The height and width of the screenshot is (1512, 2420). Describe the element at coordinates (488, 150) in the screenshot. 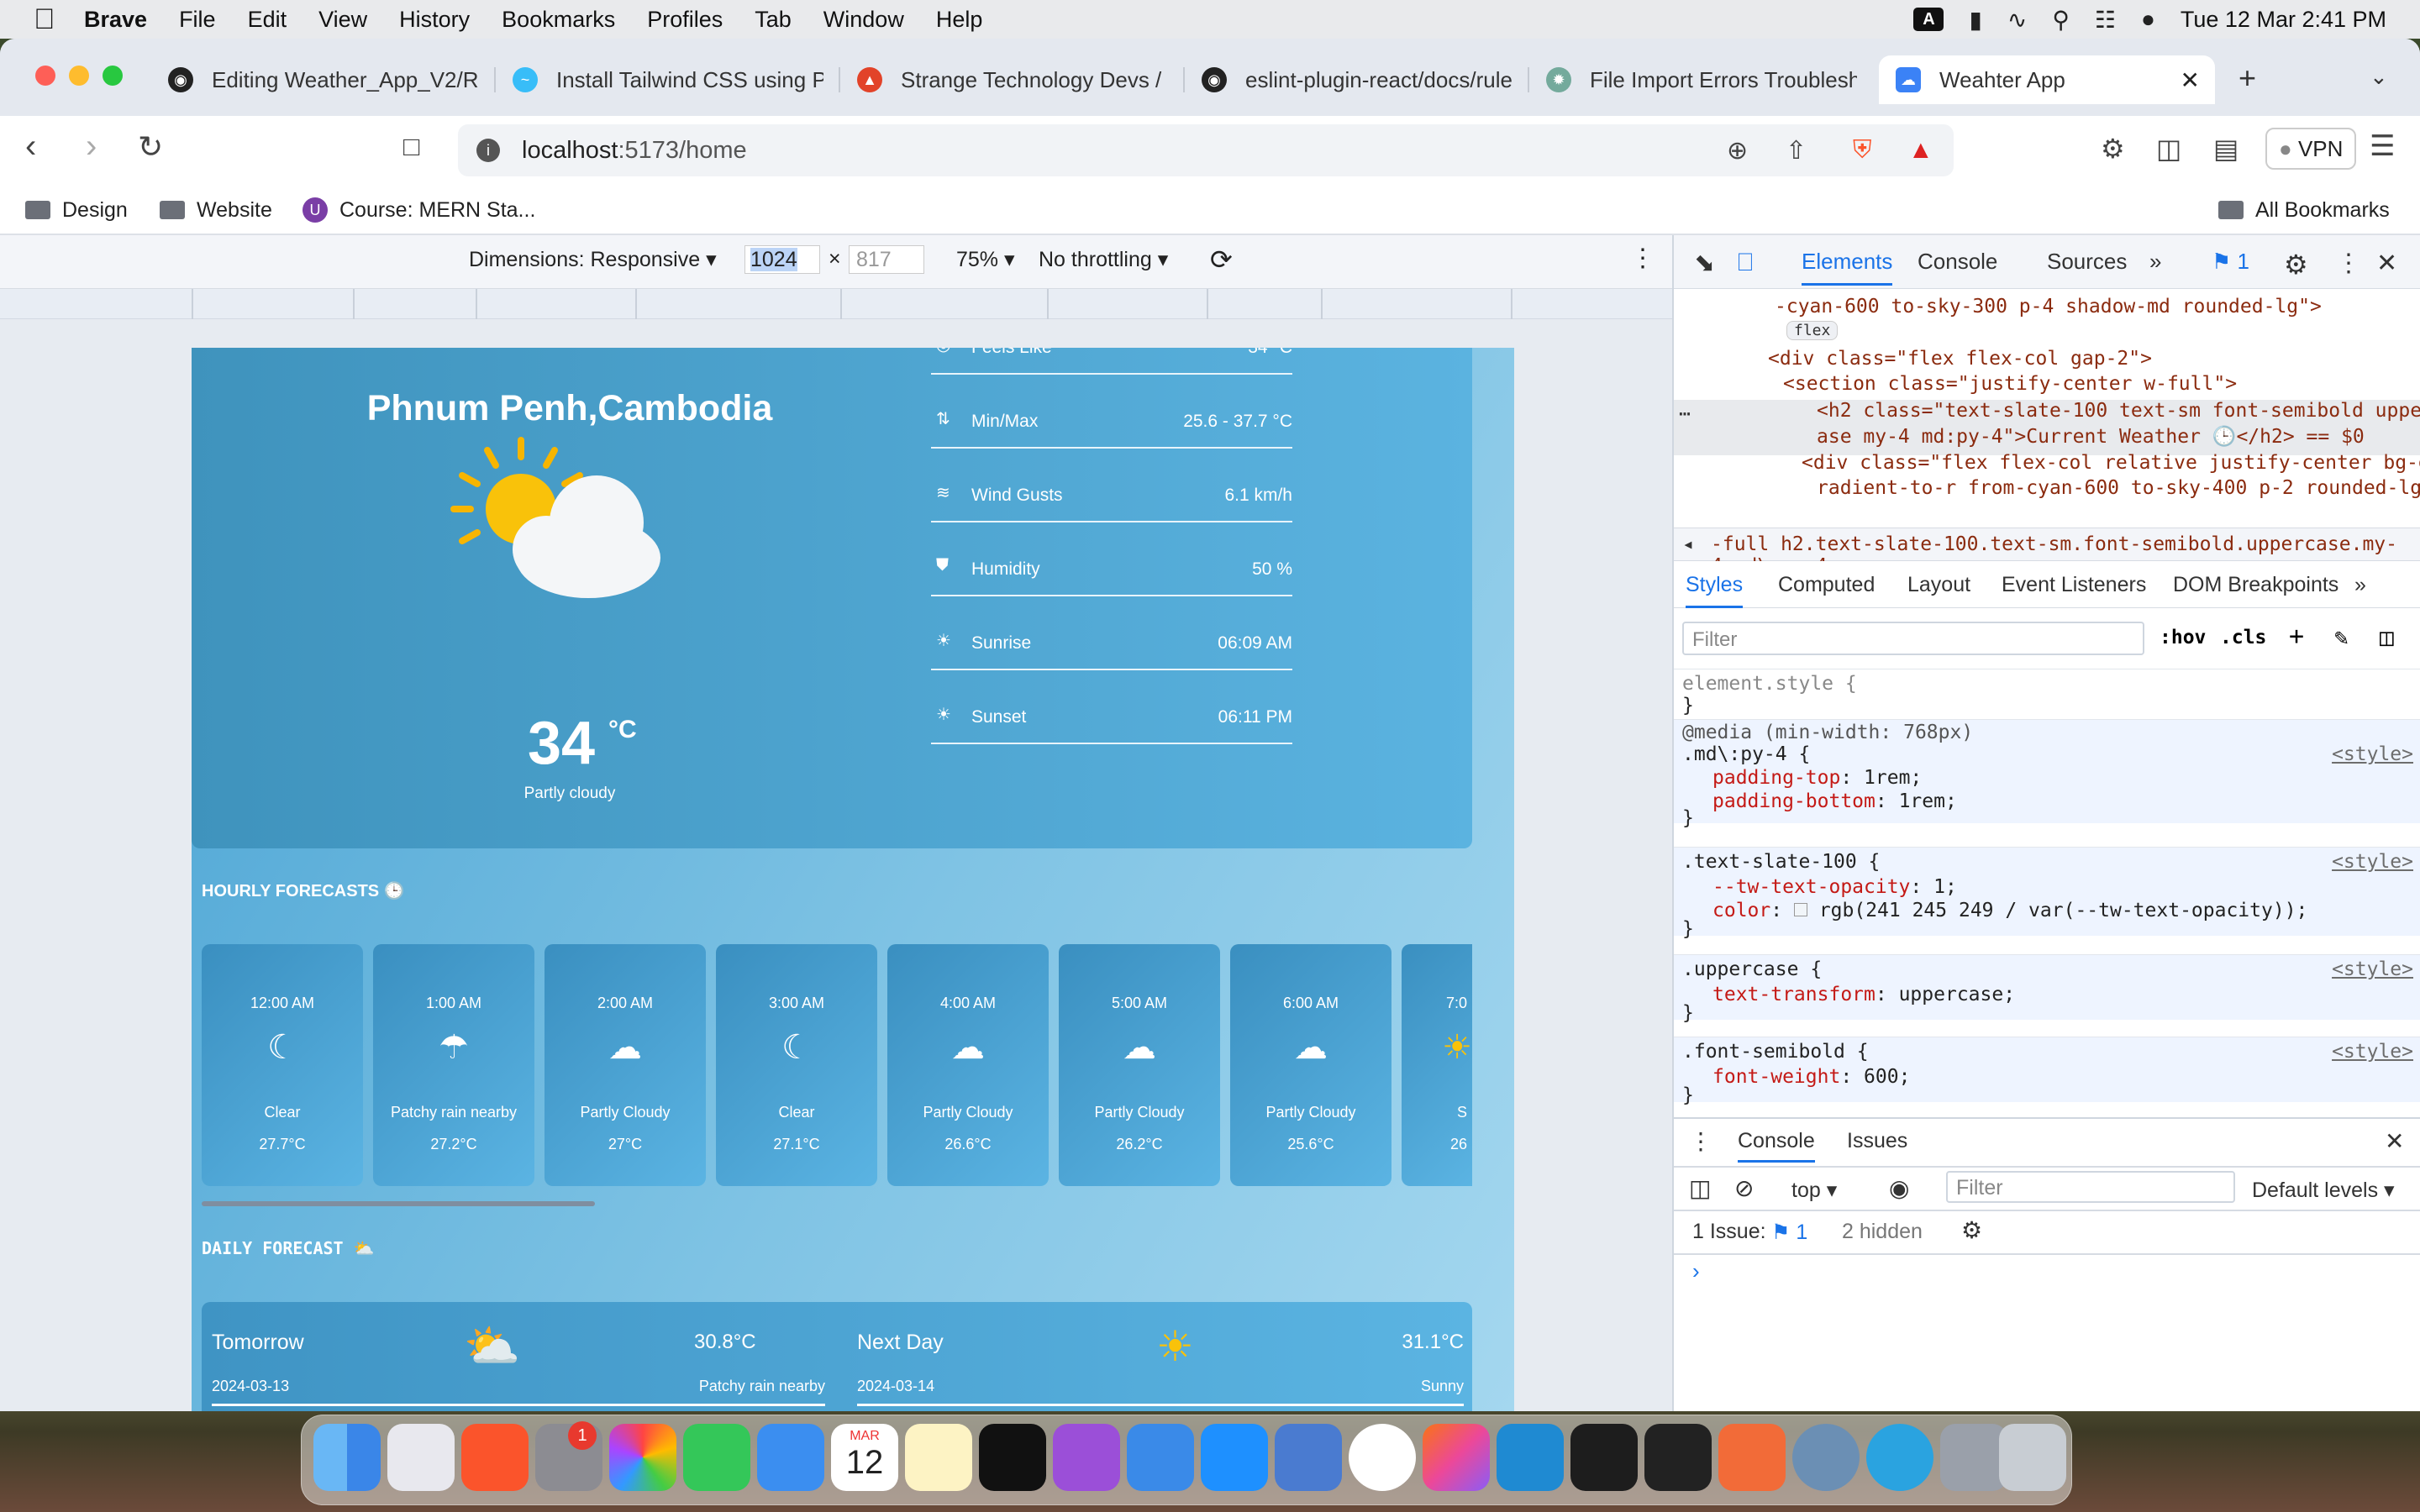

I see `site-info-icon: i` at that location.